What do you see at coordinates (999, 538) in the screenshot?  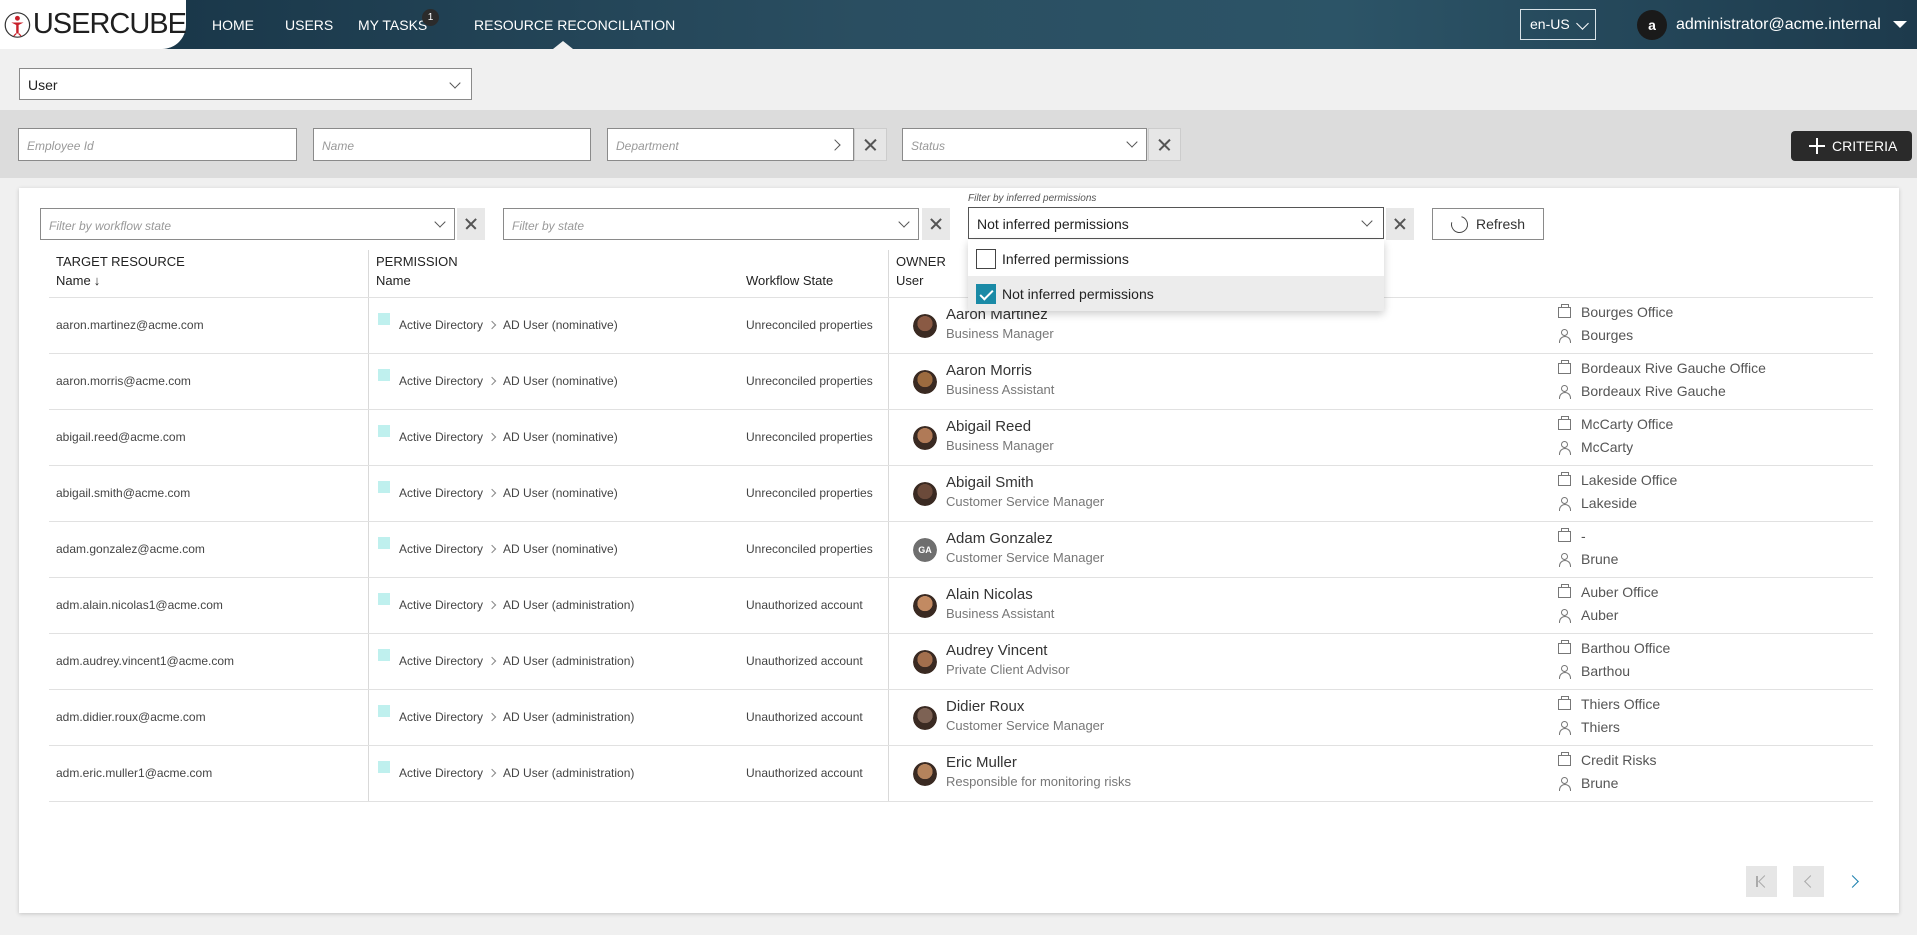 I see `owner-name: Adam Gonzalez` at bounding box center [999, 538].